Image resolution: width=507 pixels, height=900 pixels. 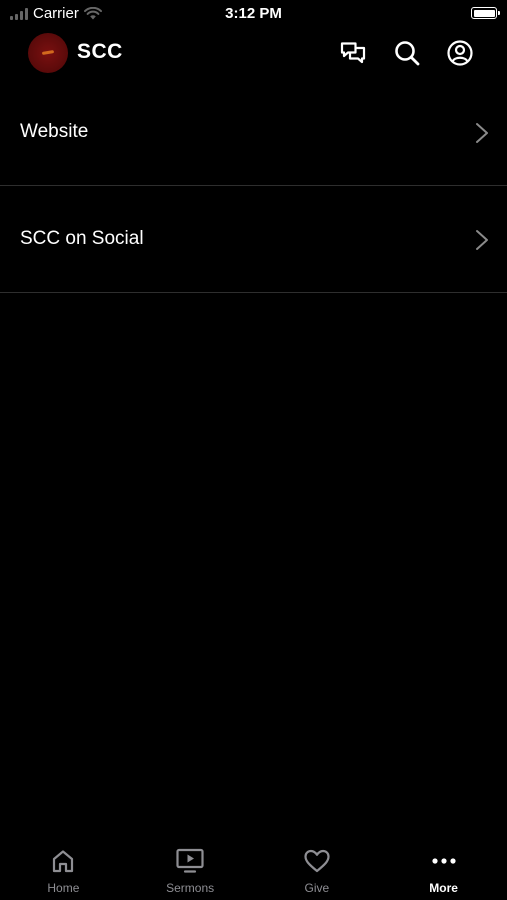 I want to click on tab-sermons: Sermons, so click(x=190, y=871).